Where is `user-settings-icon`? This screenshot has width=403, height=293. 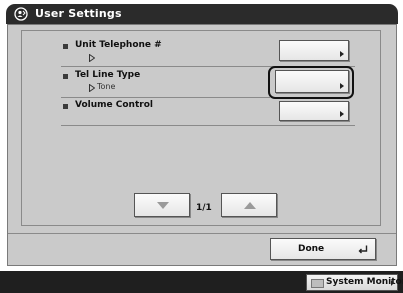 user-settings-icon is located at coordinates (21, 14).